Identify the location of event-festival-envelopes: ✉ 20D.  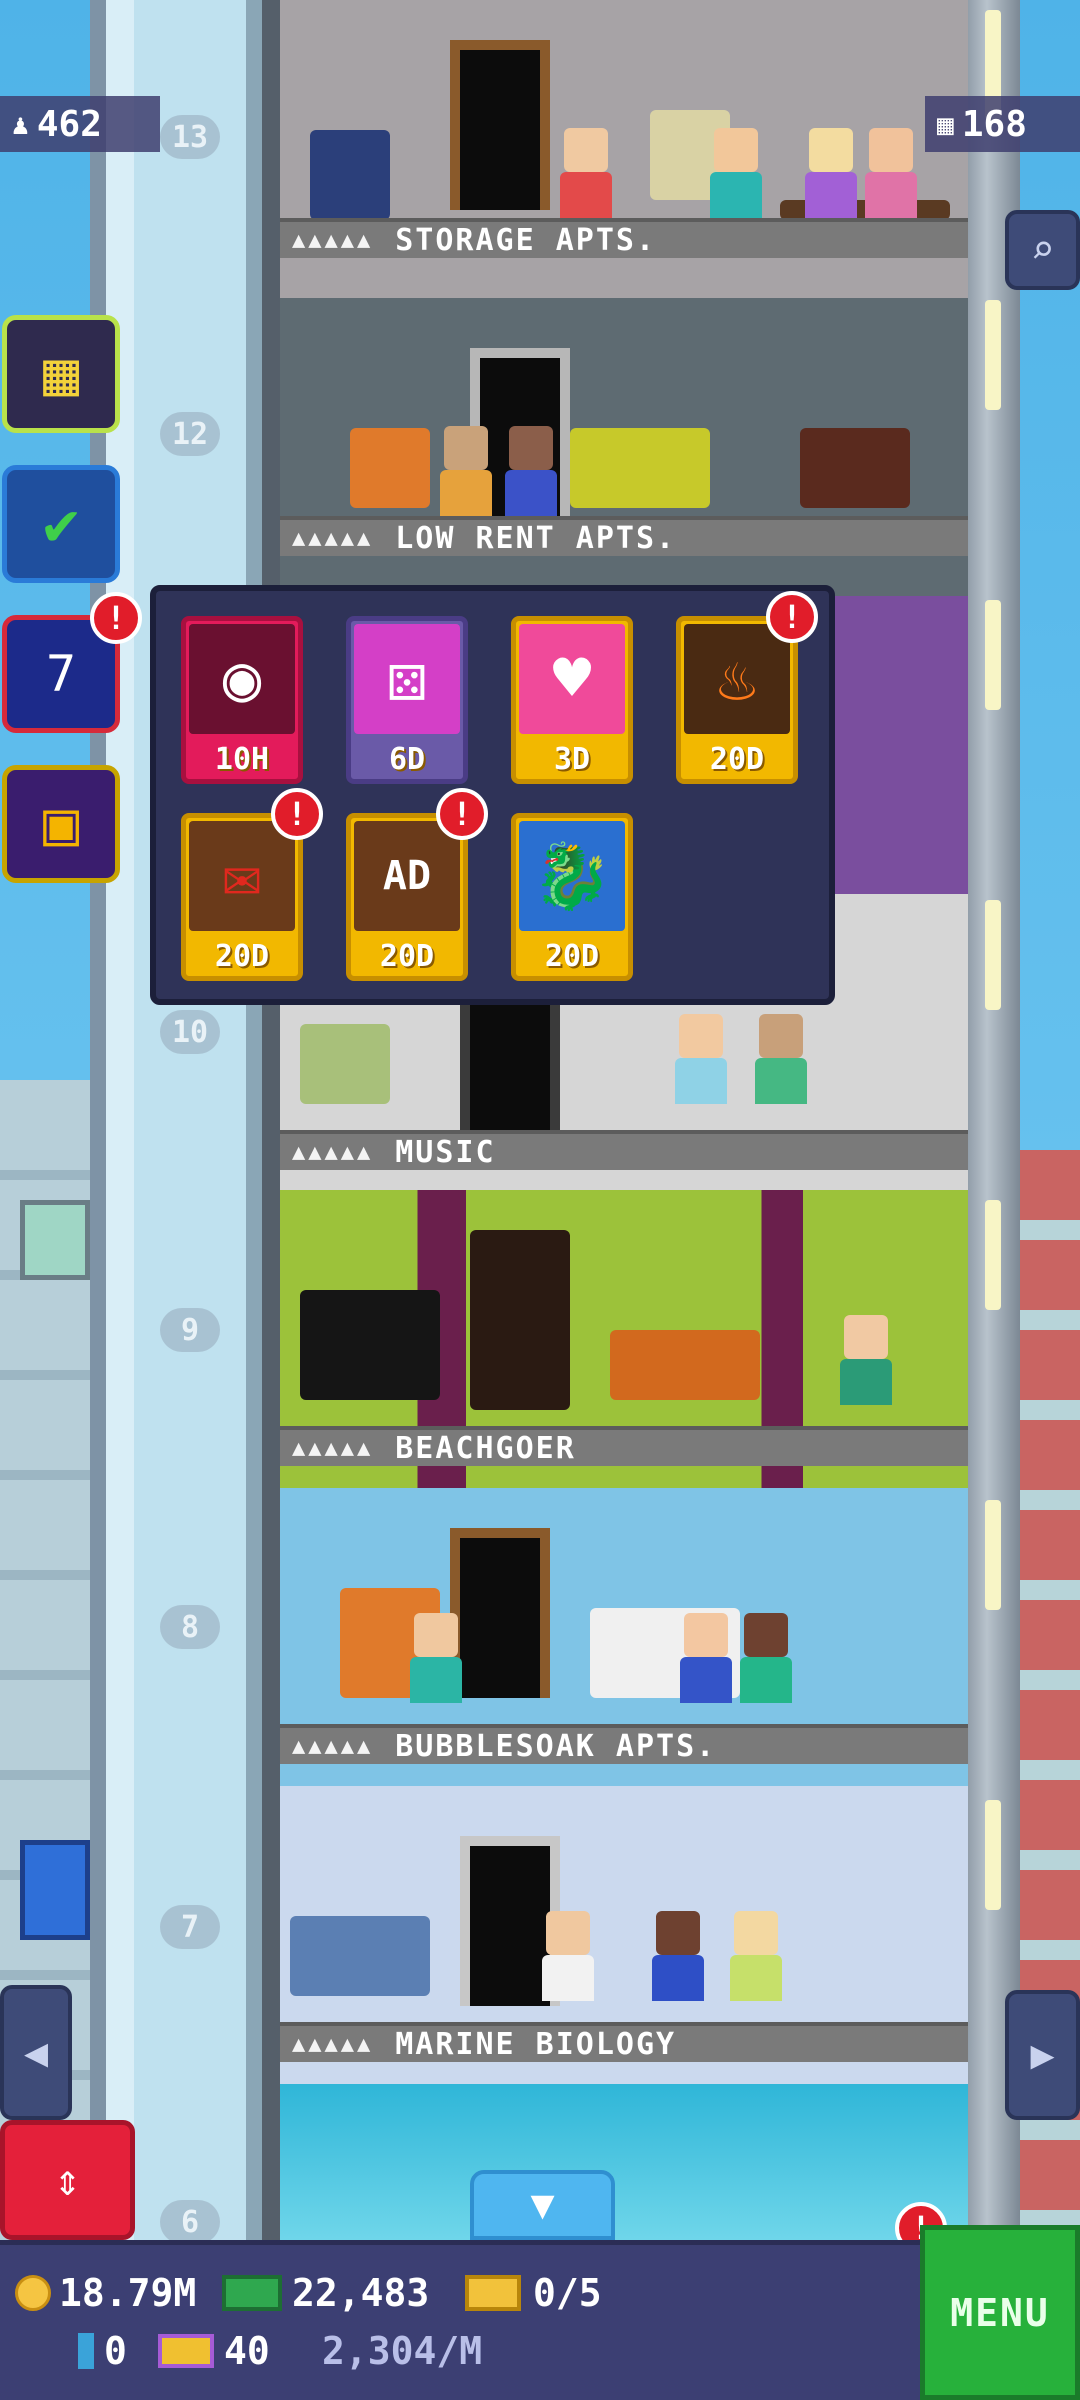
(242, 897).